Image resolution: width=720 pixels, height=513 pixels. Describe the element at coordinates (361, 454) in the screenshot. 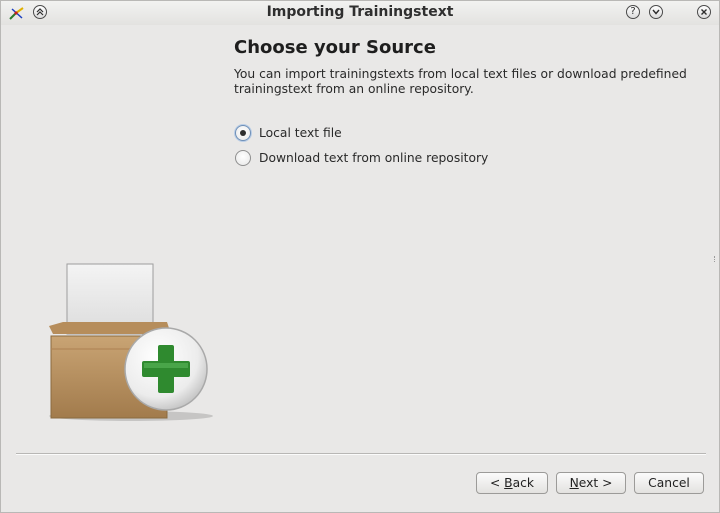

I see `separator` at that location.